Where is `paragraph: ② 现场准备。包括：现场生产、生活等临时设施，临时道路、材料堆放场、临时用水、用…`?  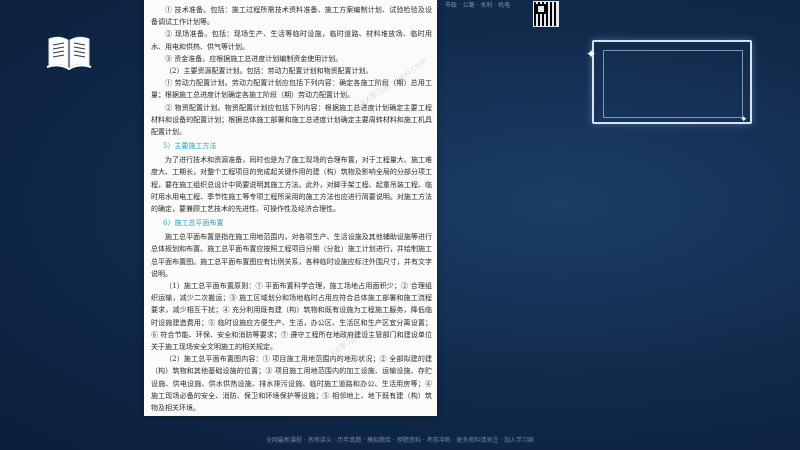
paragraph: ② 现场准备。包括：现场生产、生活等临时设施，临时道路、材料堆放场、临时用水、用… is located at coordinates (291, 40).